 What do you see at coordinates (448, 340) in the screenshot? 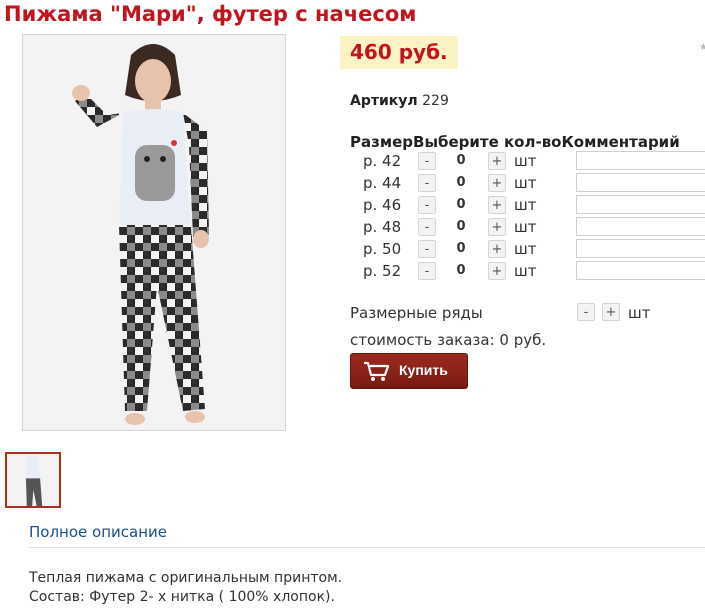
I see `order-total: стоимость заказа: 0 руб.` at bounding box center [448, 340].